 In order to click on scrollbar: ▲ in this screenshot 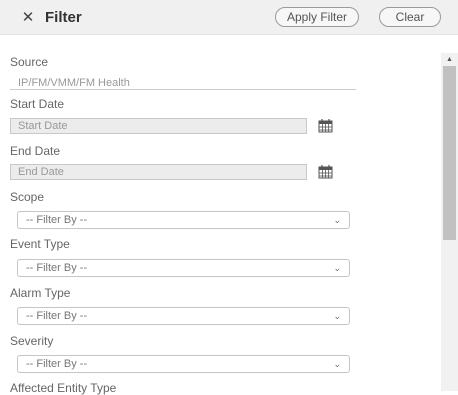, I will do `click(449, 222)`.